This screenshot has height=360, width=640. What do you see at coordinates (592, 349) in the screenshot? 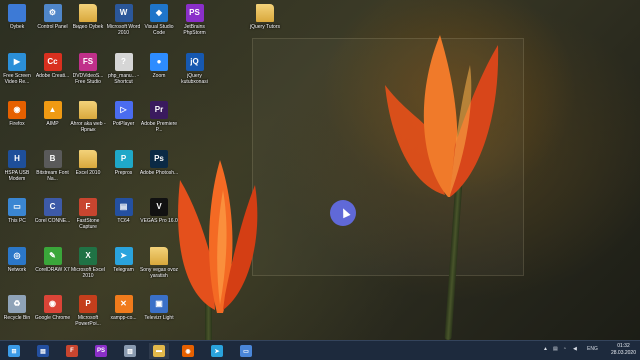
I see `language-indicator: ENG` at bounding box center [592, 349].